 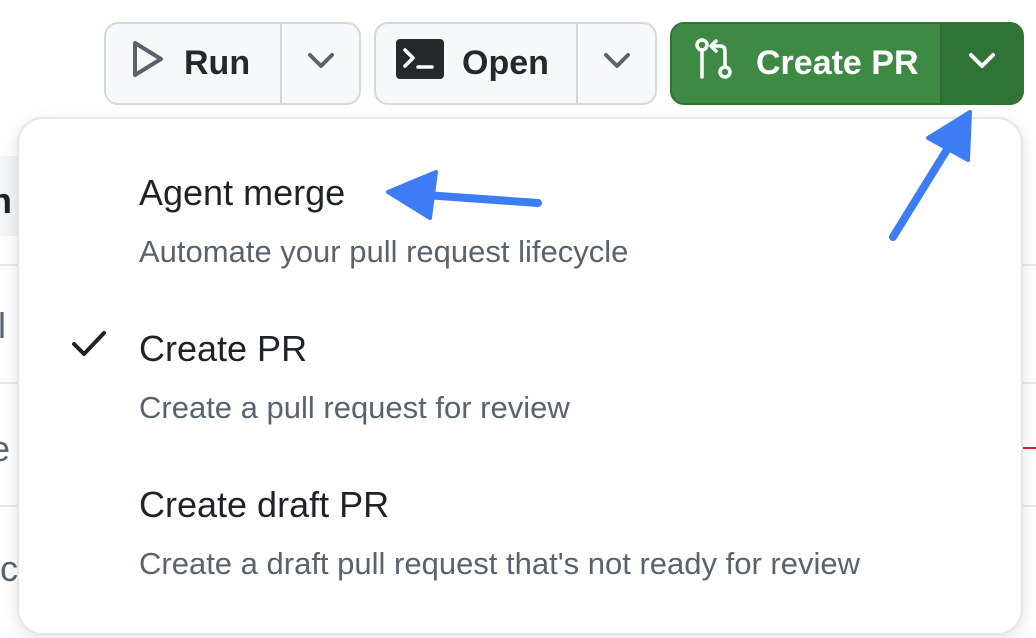 I want to click on run-button: Run, so click(x=193, y=63).